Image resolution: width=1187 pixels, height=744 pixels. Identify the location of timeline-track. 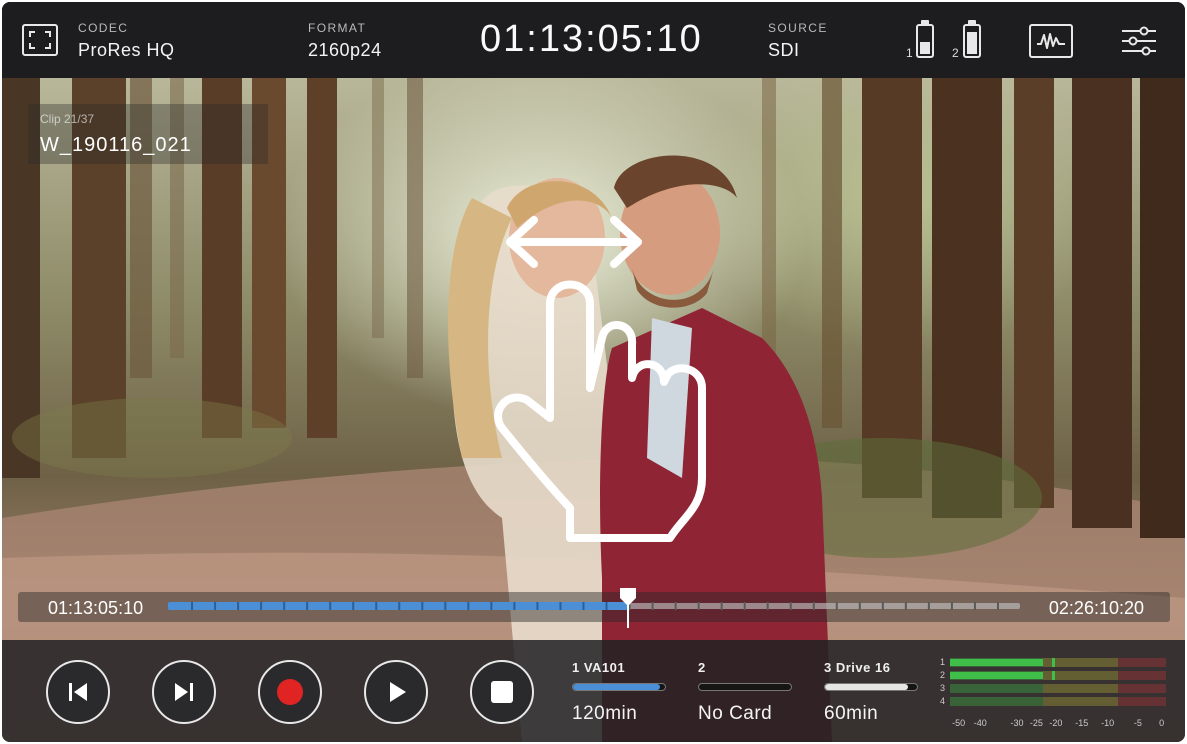
(594, 608).